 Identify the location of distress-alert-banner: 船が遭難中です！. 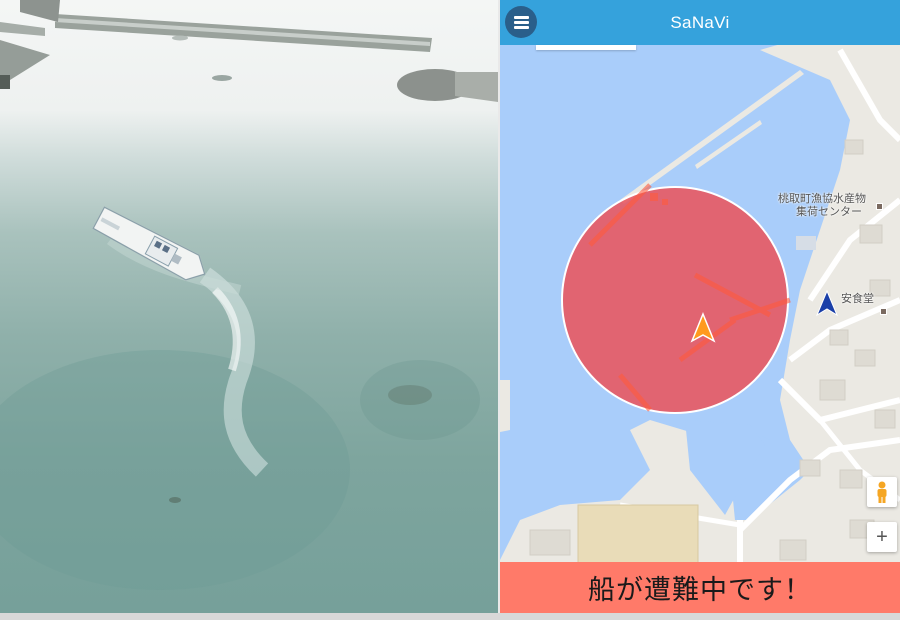
(700, 587).